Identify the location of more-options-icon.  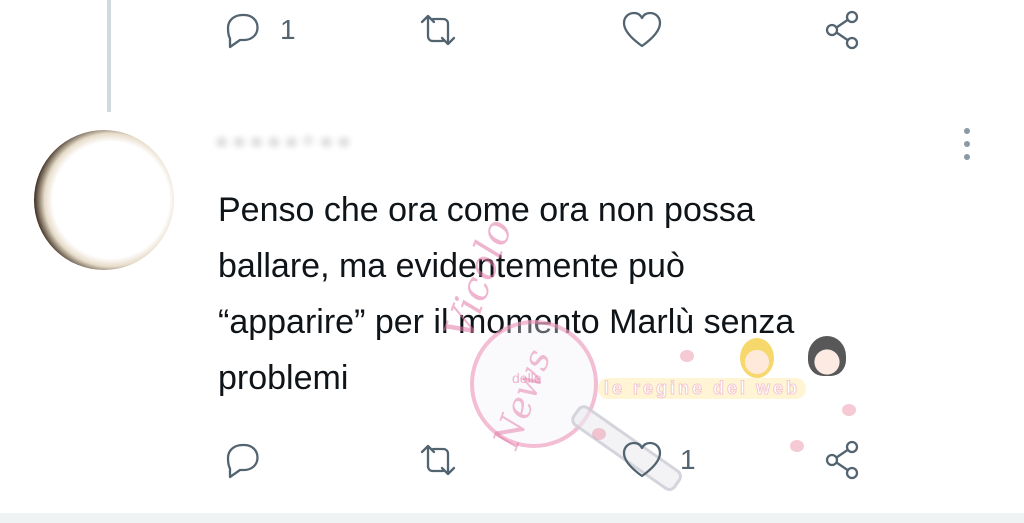
(967, 131).